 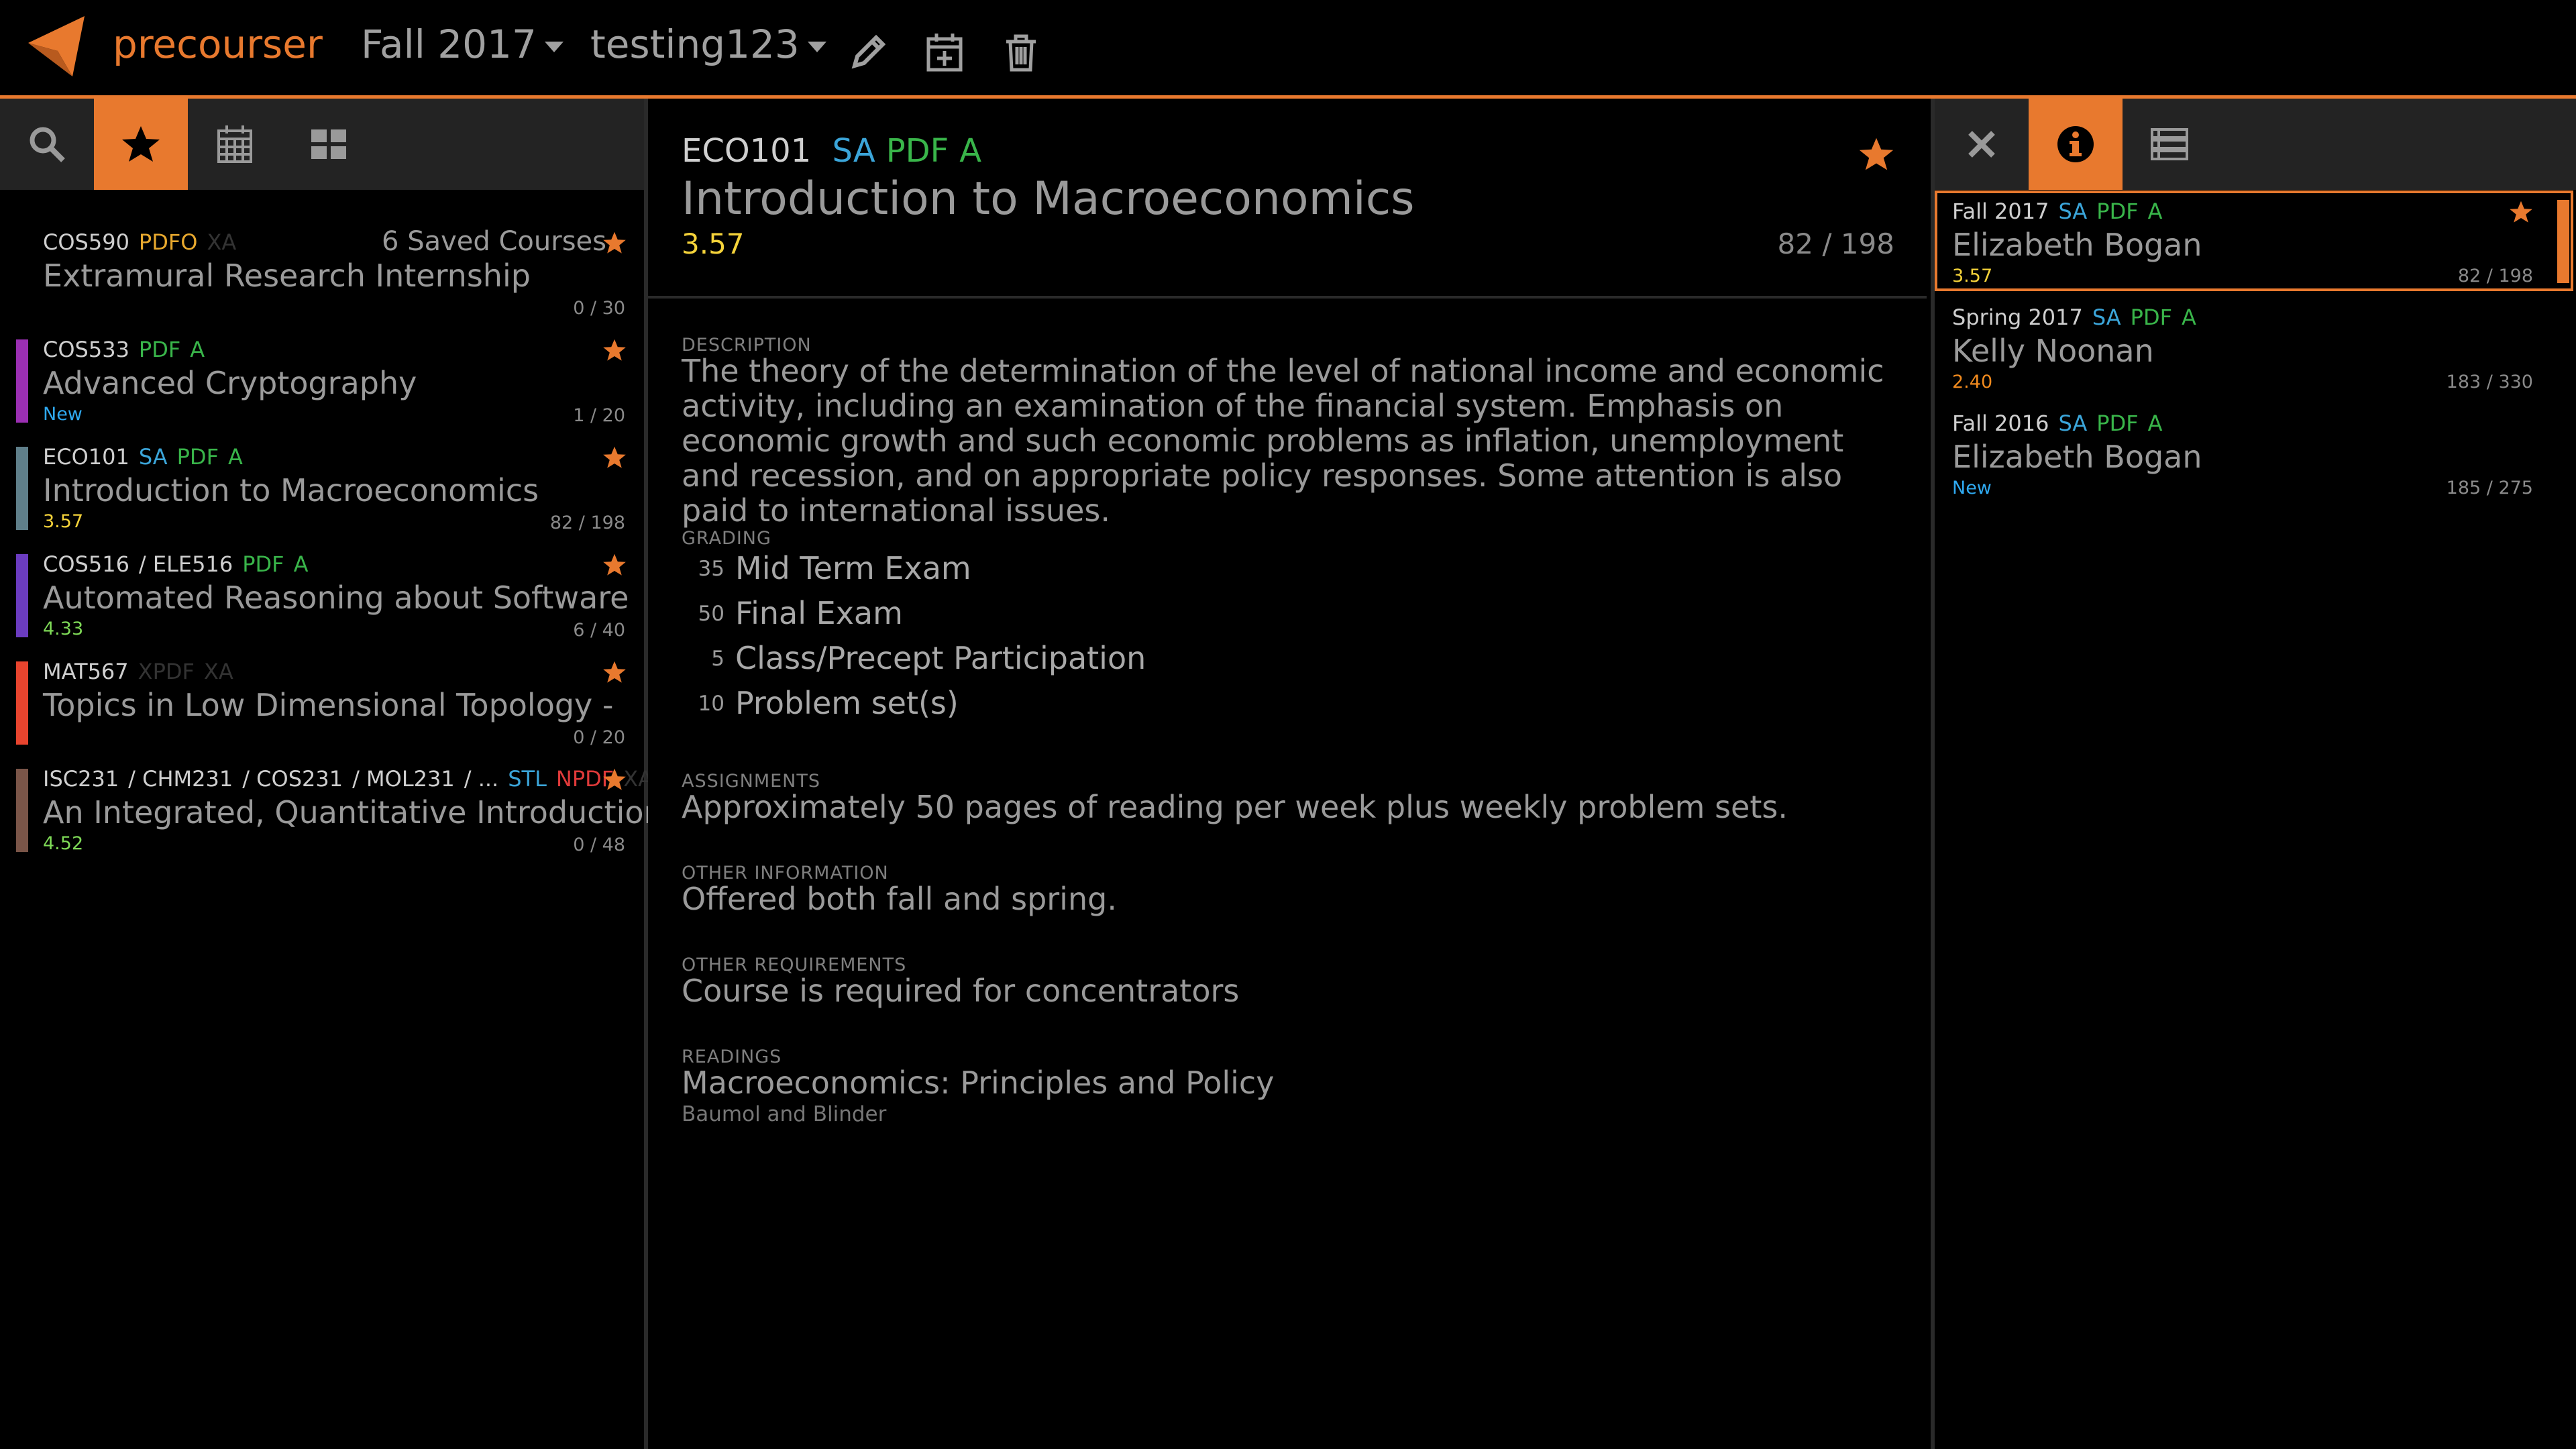 What do you see at coordinates (328, 705) in the screenshot?
I see `course-title: Topics in Low Dimensional Topology -` at bounding box center [328, 705].